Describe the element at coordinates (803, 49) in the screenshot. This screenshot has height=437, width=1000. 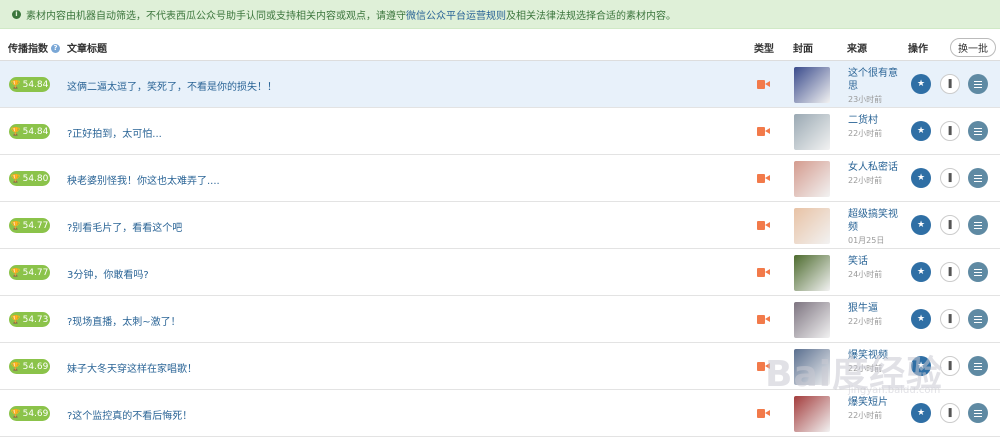
I see `header-cover: 封面` at that location.